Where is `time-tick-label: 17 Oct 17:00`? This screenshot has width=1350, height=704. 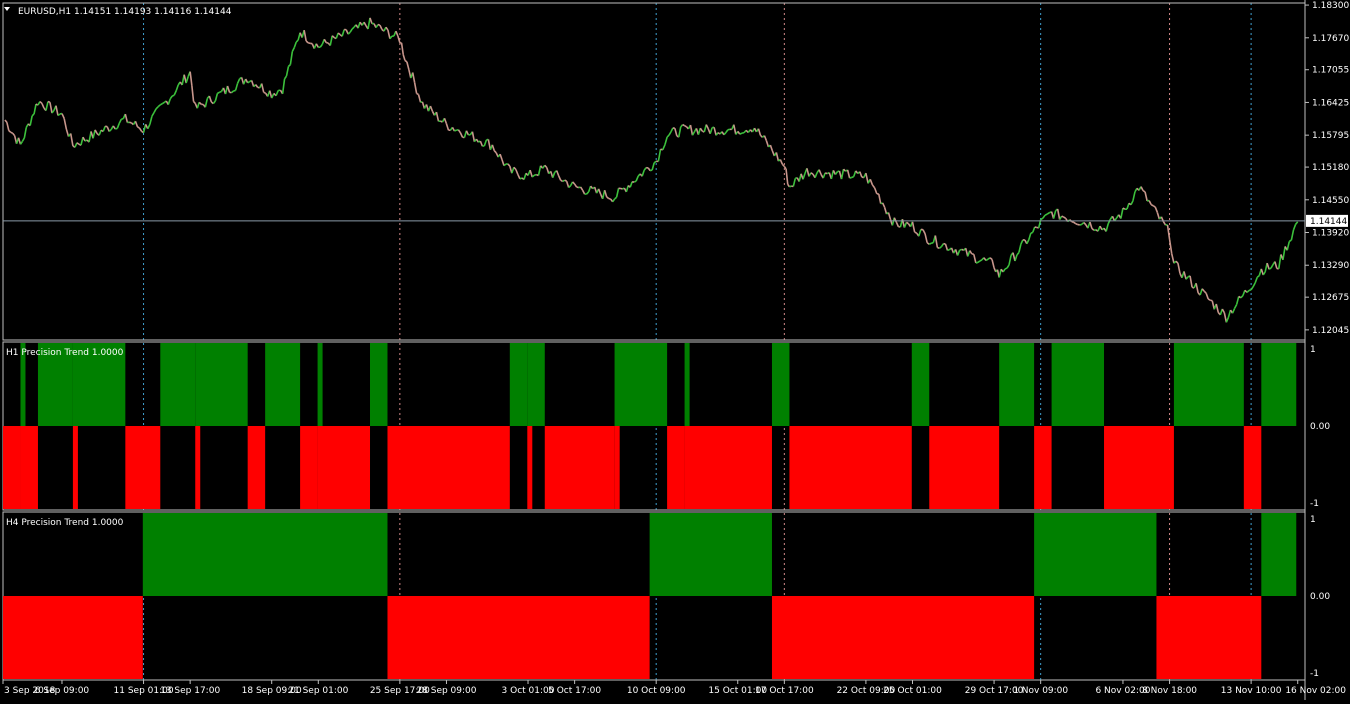 time-tick-label: 17 Oct 17:00 is located at coordinates (784, 691).